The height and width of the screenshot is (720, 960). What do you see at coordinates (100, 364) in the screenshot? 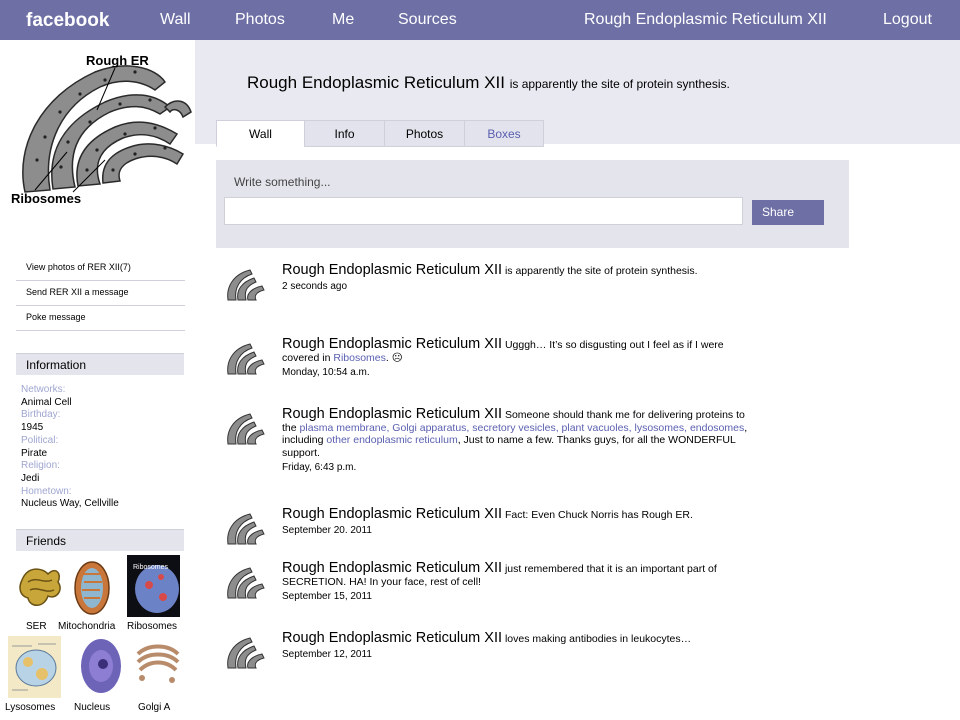
I see `information-heading: Information` at bounding box center [100, 364].